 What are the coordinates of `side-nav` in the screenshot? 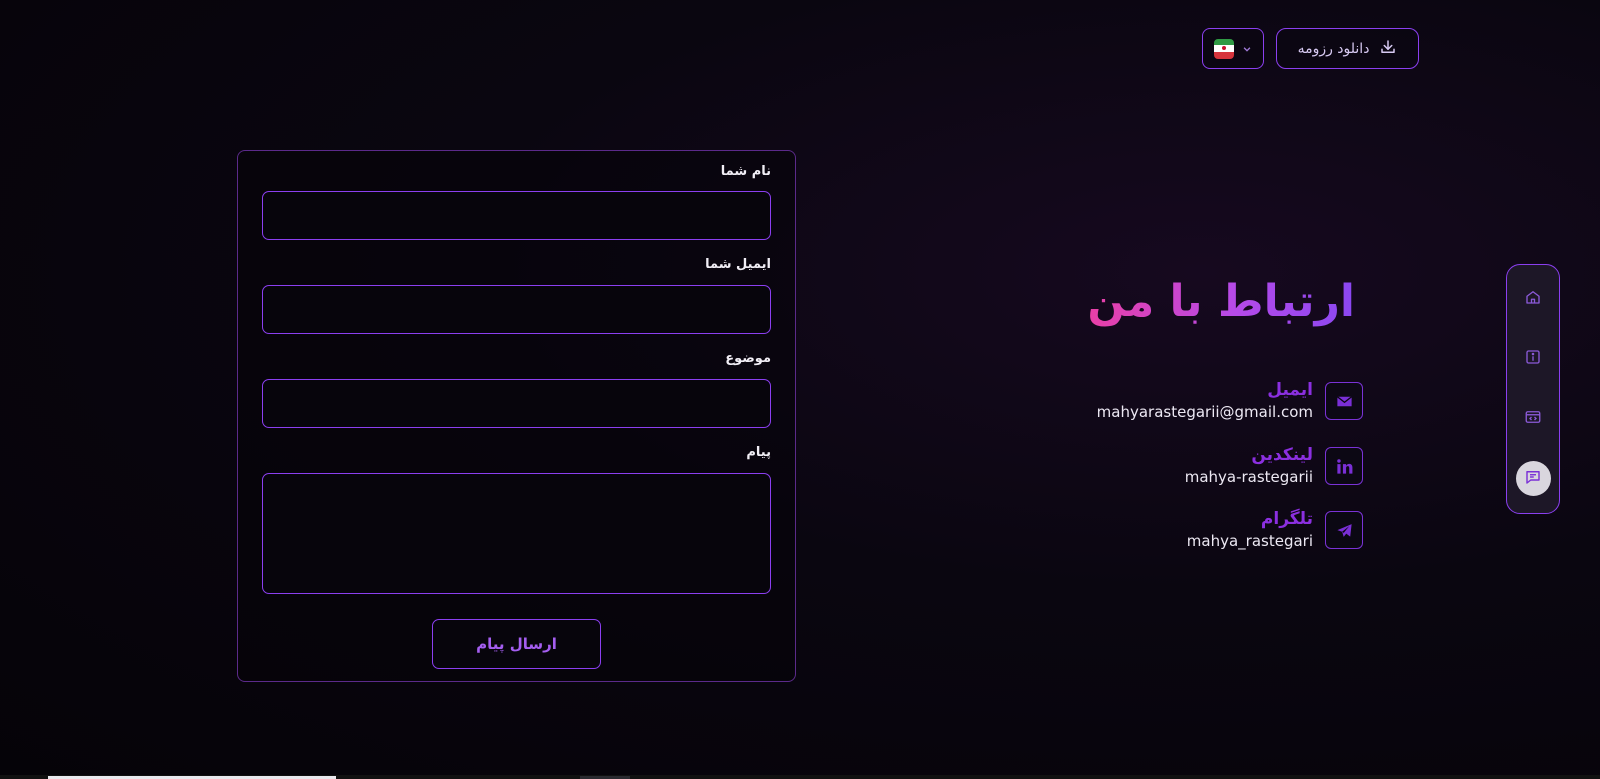 It's located at (1533, 389).